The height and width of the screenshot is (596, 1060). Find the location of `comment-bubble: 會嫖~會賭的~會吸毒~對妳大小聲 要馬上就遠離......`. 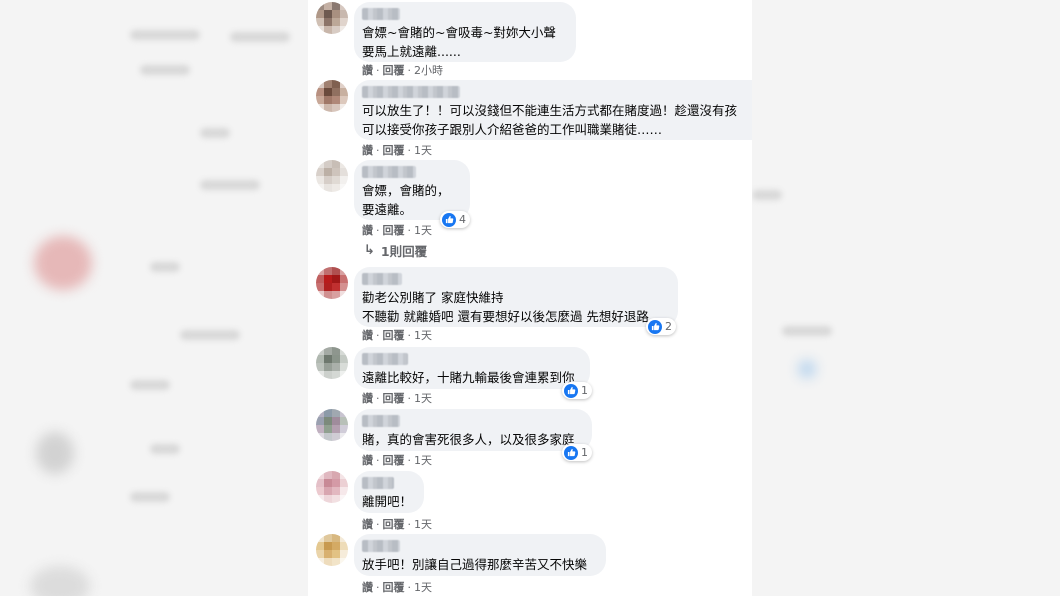

comment-bubble: 會嫖~會賭的~會吸毒~對妳大小聲 要馬上就遠離...... is located at coordinates (465, 32).